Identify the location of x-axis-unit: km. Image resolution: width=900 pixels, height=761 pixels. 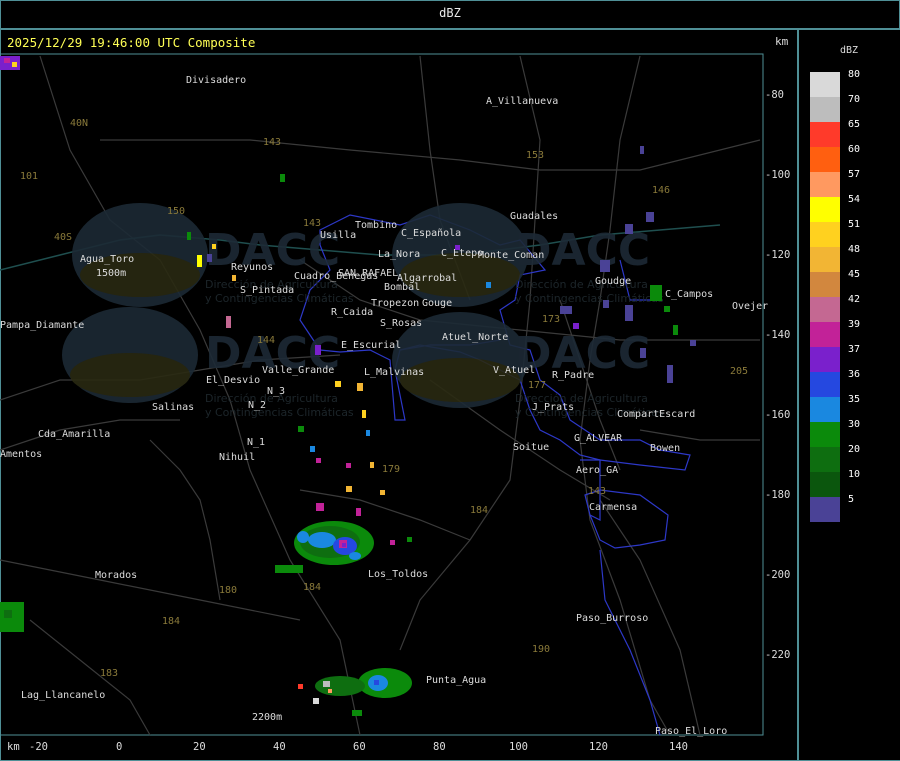
(13, 747).